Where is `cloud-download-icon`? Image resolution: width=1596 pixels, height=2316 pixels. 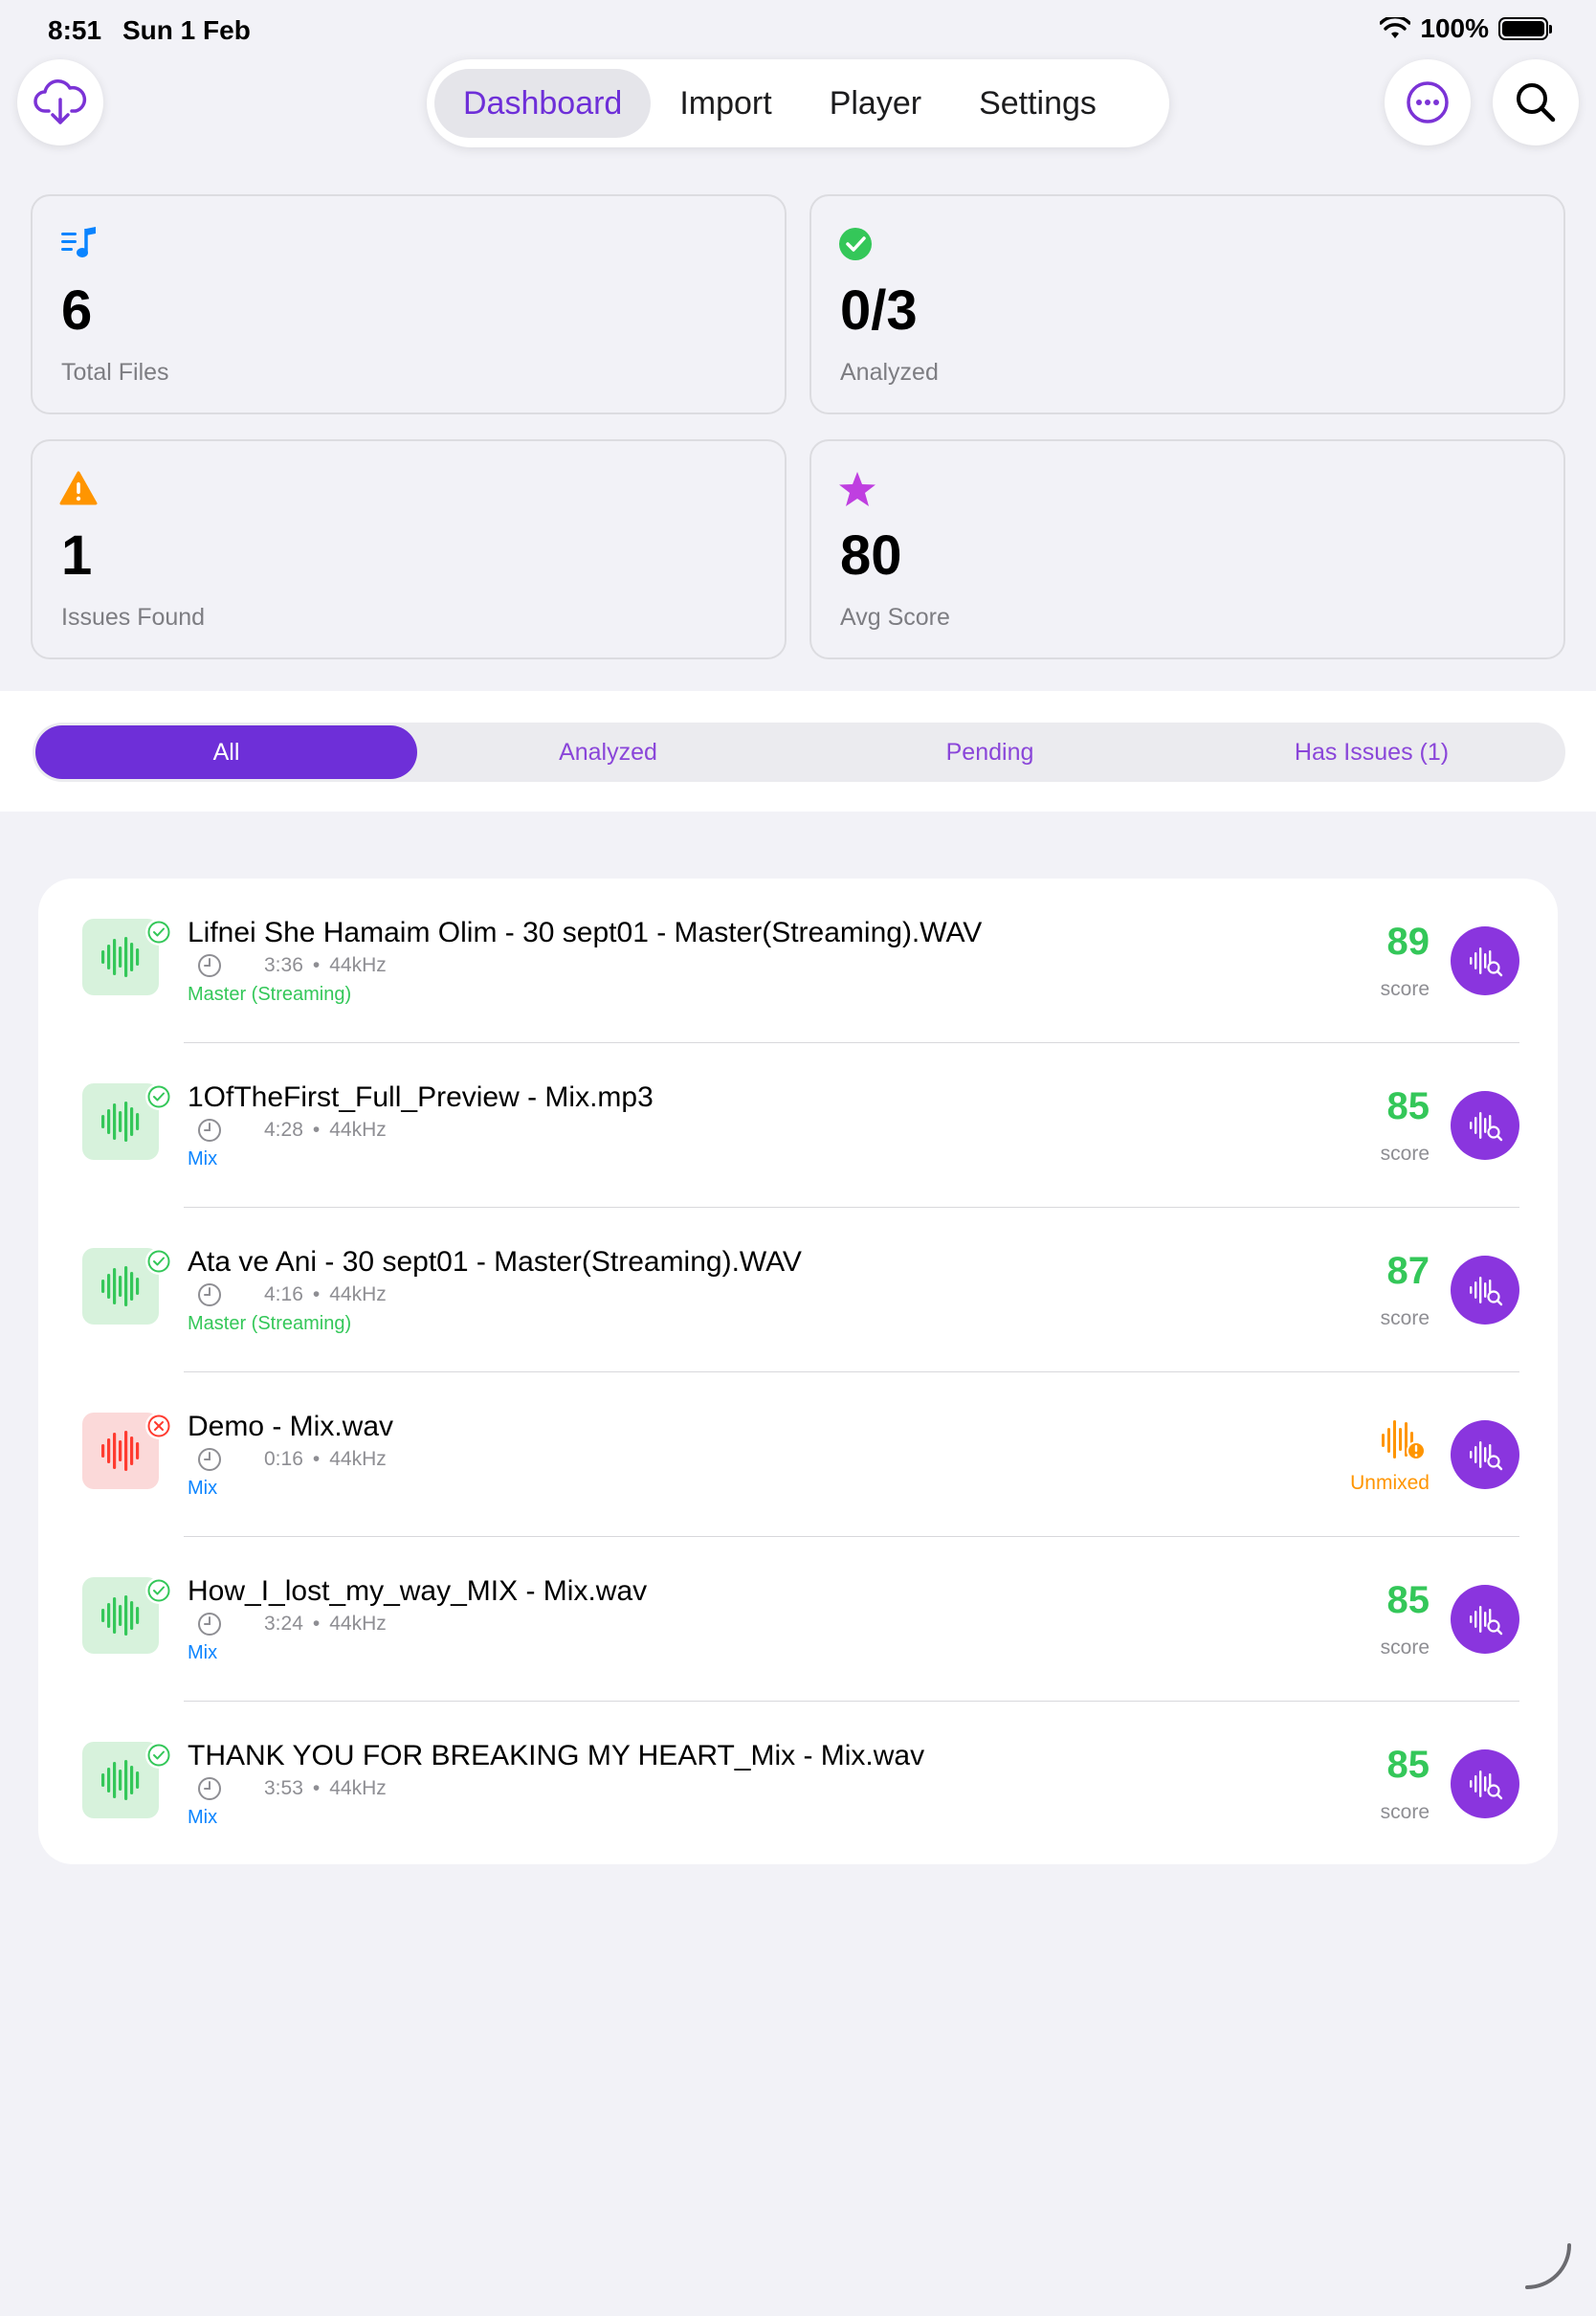
cloud-download-icon is located at coordinates (60, 101).